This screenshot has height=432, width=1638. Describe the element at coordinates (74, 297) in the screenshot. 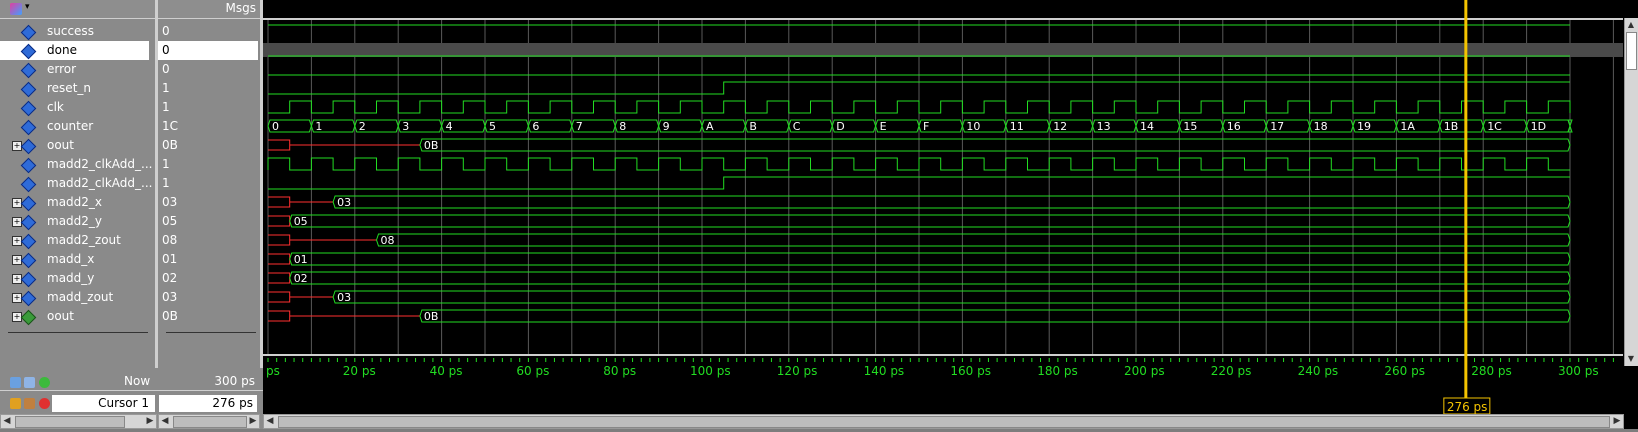

I see `signal-row: + madd_zout` at that location.